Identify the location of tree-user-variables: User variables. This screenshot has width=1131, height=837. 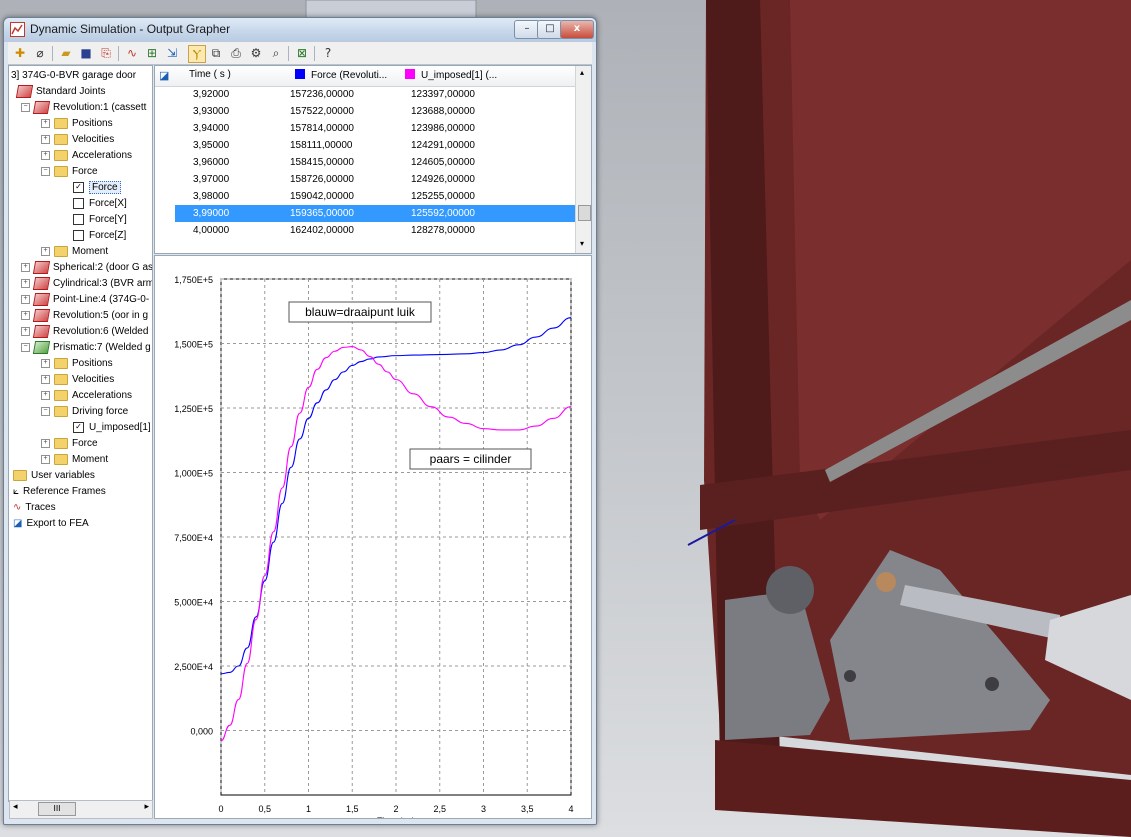
(54, 476).